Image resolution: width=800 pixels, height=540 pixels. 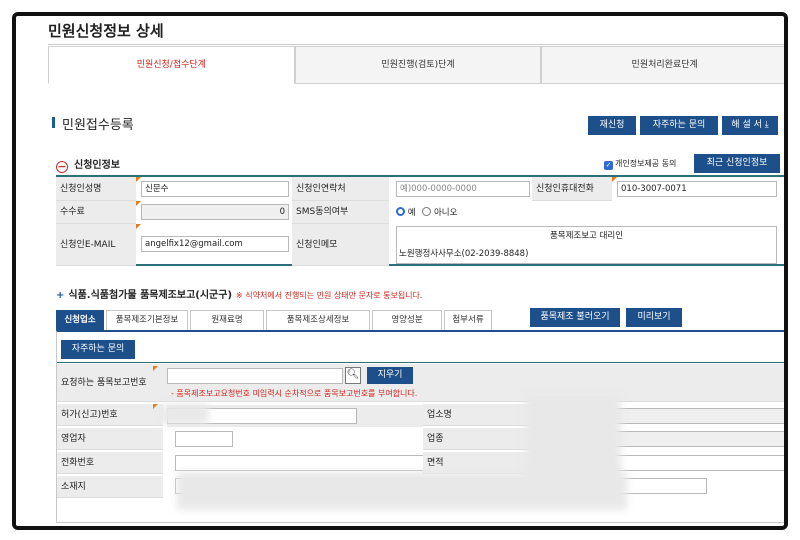 What do you see at coordinates (608, 165) in the screenshot?
I see `checkbox-icon: ✓` at bounding box center [608, 165].